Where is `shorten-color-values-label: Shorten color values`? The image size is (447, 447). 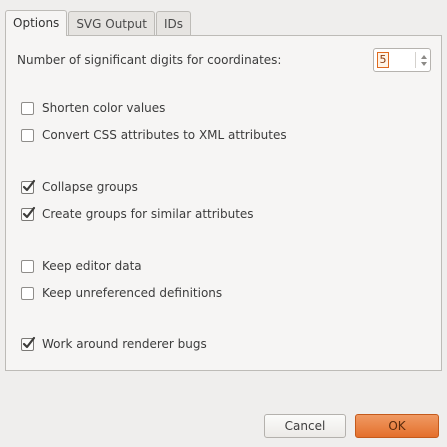
shorten-color-values-label: Shorten color values is located at coordinates (104, 108).